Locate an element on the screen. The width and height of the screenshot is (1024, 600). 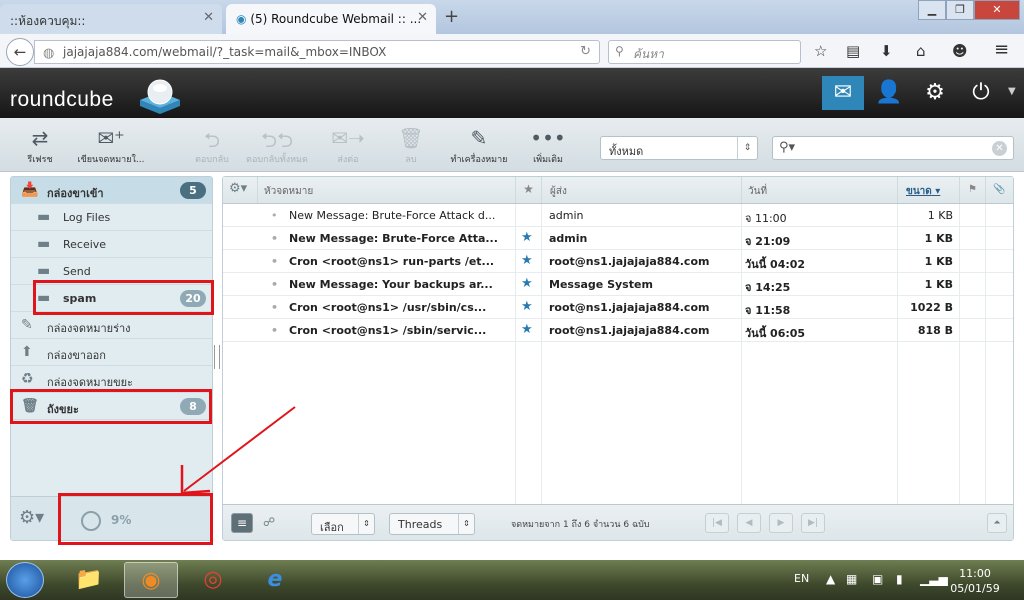
file-explorer-icon: 📁 is located at coordinates (89, 580).